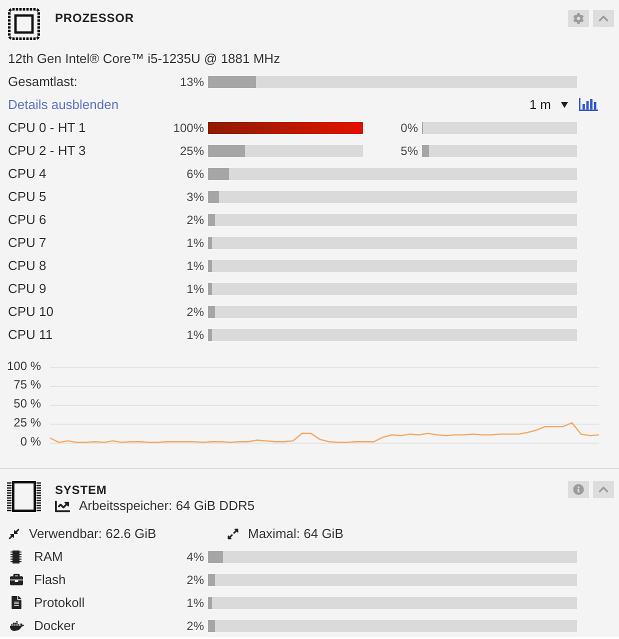  Describe the element at coordinates (28, 243) in the screenshot. I see `cpu-label: CPU 7` at that location.